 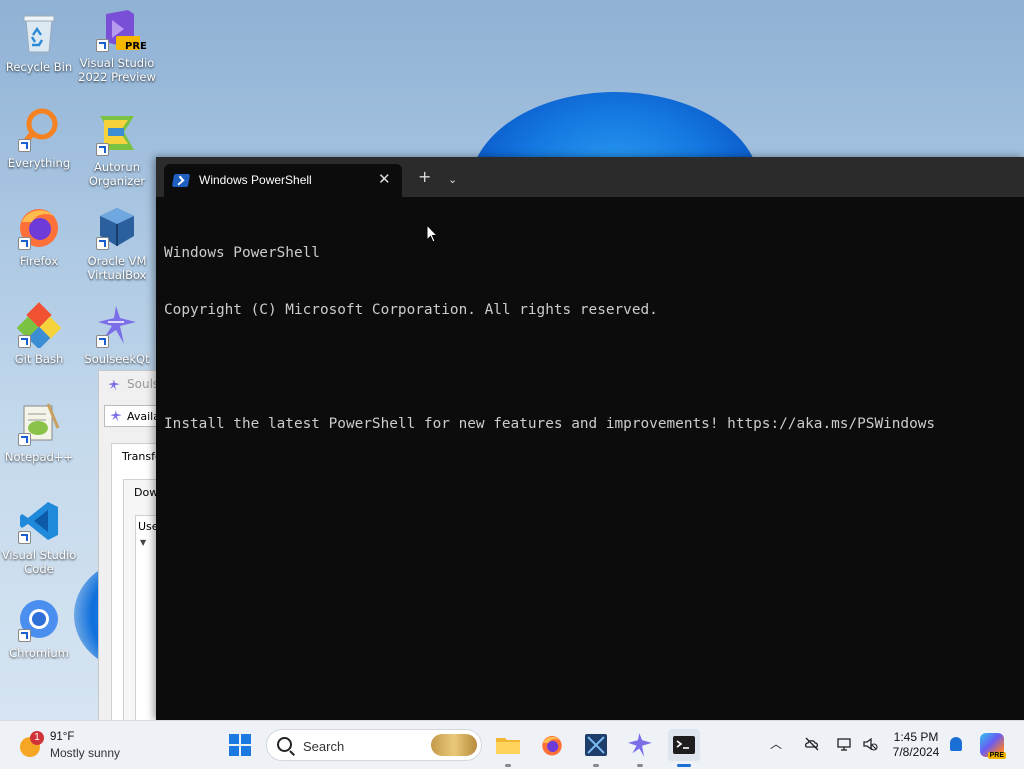 What do you see at coordinates (242, 253) in the screenshot?
I see `console-line: Windows PowerShell` at bounding box center [242, 253].